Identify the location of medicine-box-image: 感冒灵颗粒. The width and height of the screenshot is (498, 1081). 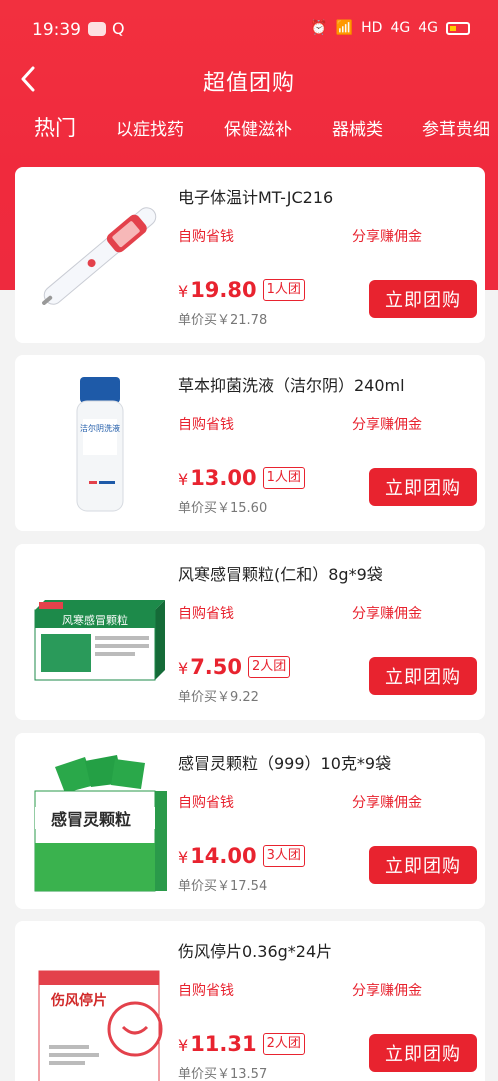
(100, 822).